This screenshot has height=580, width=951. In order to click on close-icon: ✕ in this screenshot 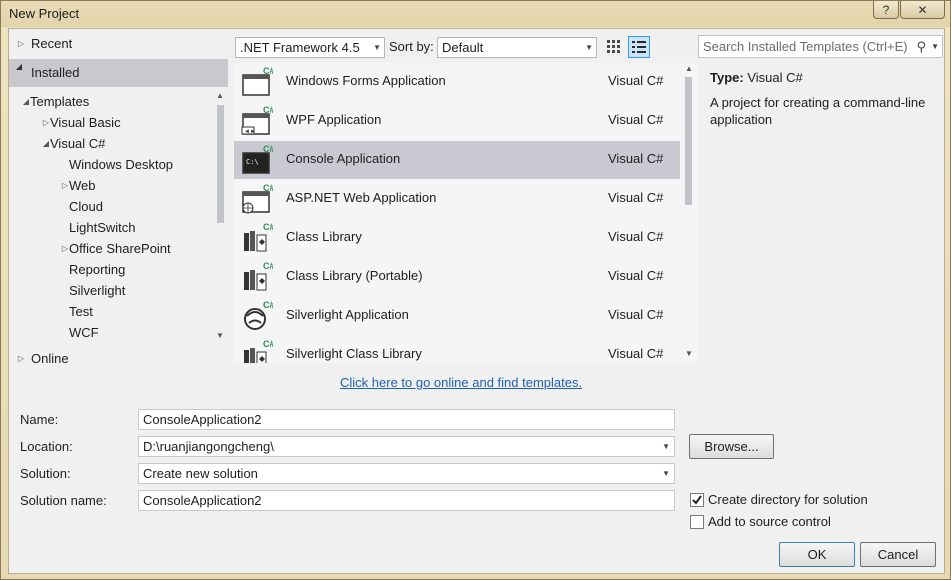, I will do `click(922, 9)`.